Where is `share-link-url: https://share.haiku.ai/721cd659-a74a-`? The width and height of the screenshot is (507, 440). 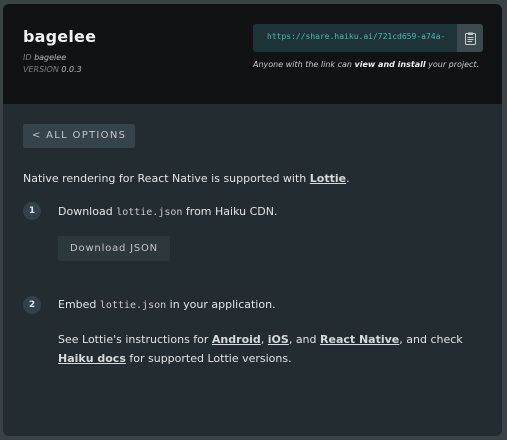
share-link-url: https://share.haiku.ai/721cd659-a74a- is located at coordinates (360, 36).